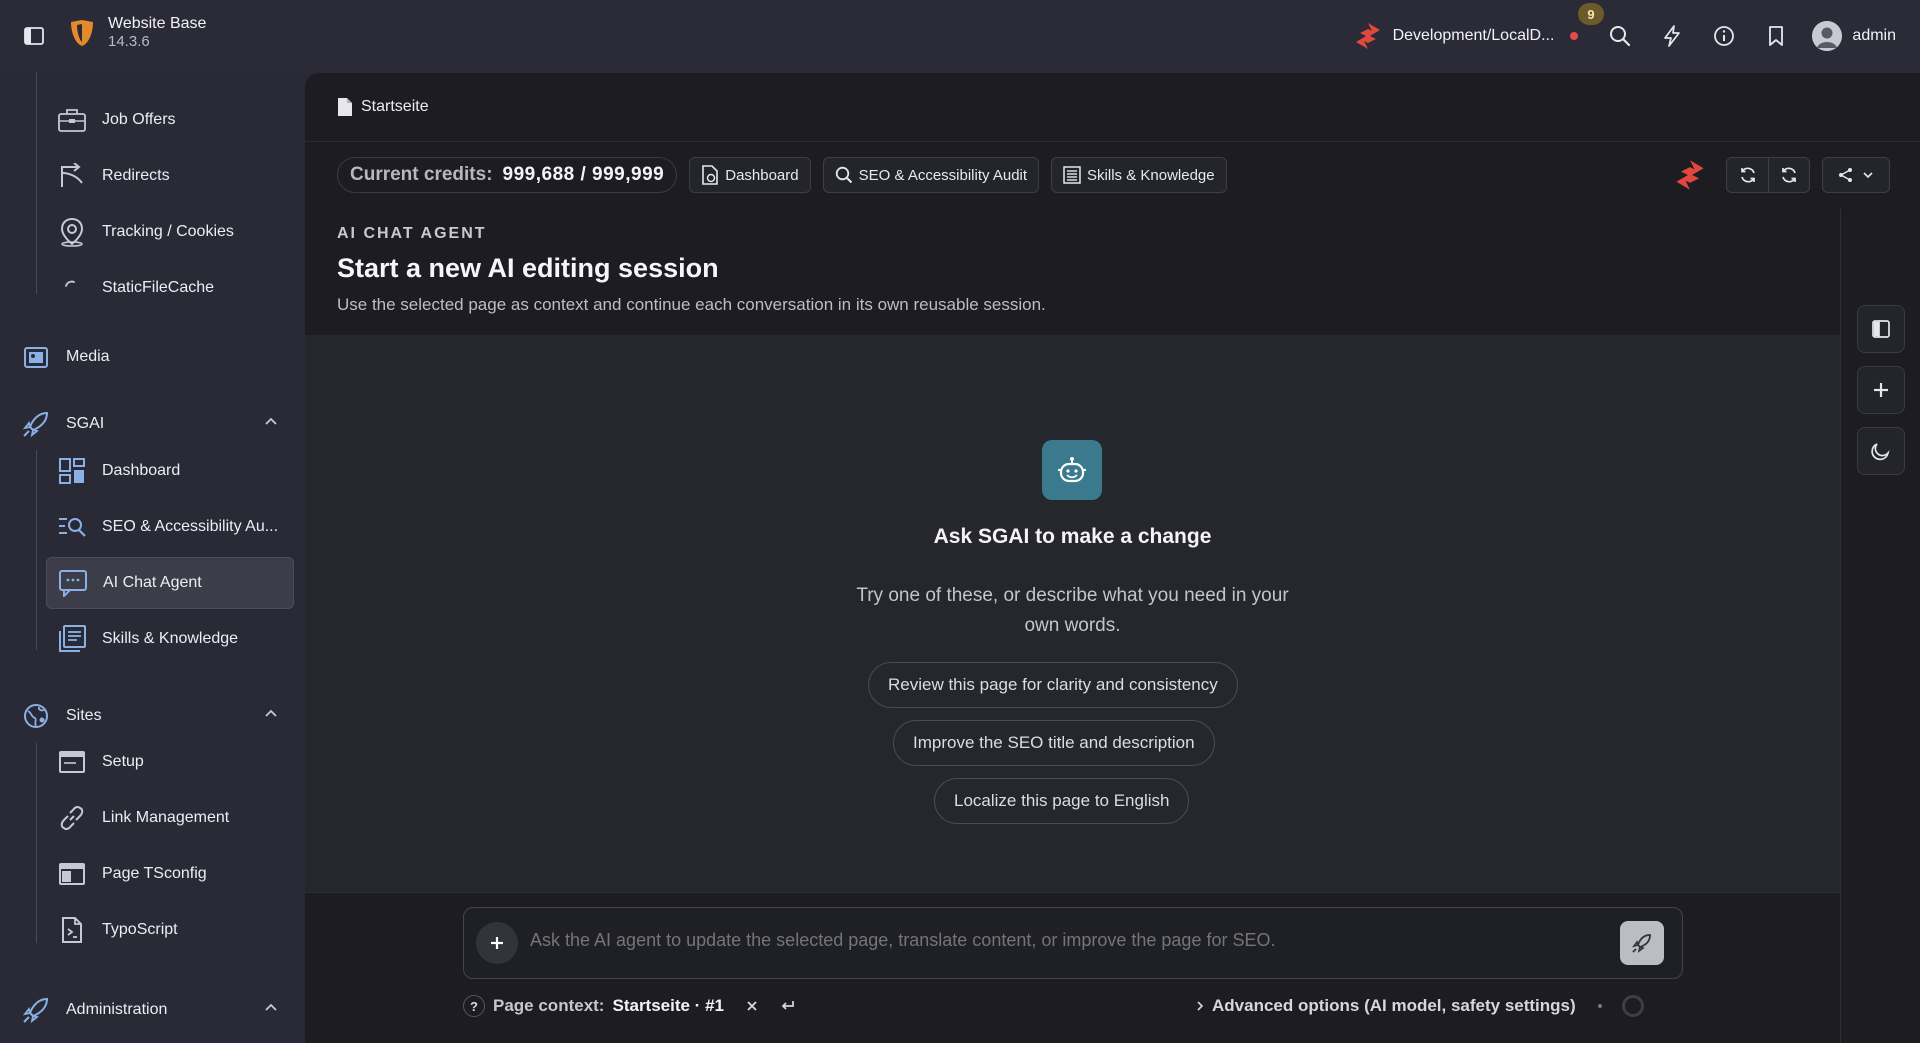 Image resolution: width=1920 pixels, height=1043 pixels. Describe the element at coordinates (170, 288) in the screenshot. I see `sidebar-item-staticfilecache: StaticFileCache` at that location.